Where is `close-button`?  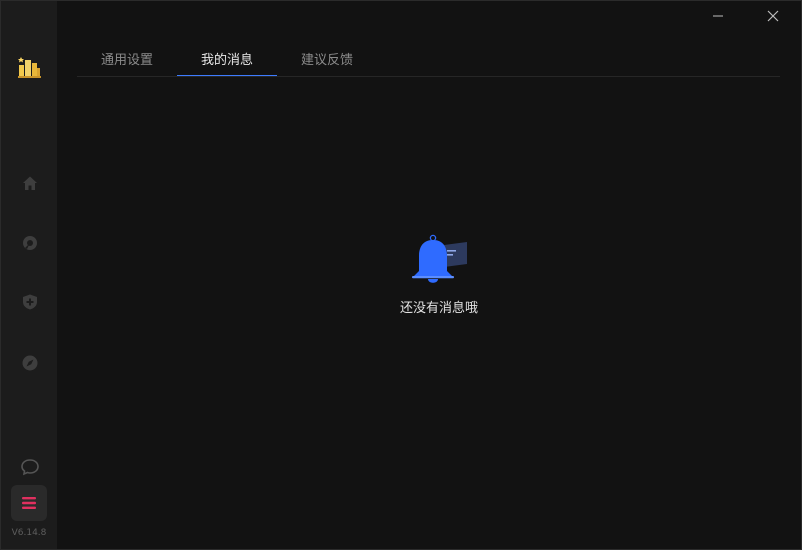
close-button is located at coordinates (773, 16).